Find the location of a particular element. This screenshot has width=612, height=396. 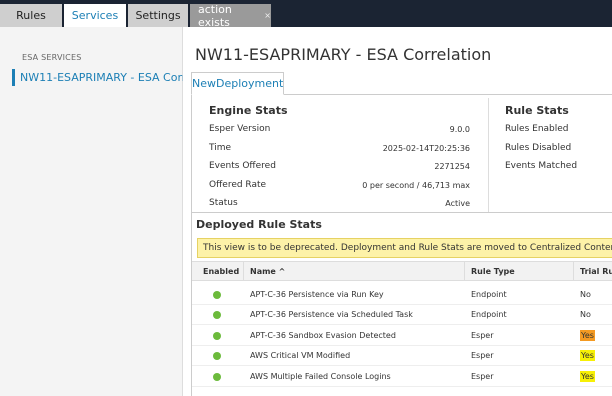

table-header: Enabled Name ^ Rule Type Trial Rul is located at coordinates (402, 271).